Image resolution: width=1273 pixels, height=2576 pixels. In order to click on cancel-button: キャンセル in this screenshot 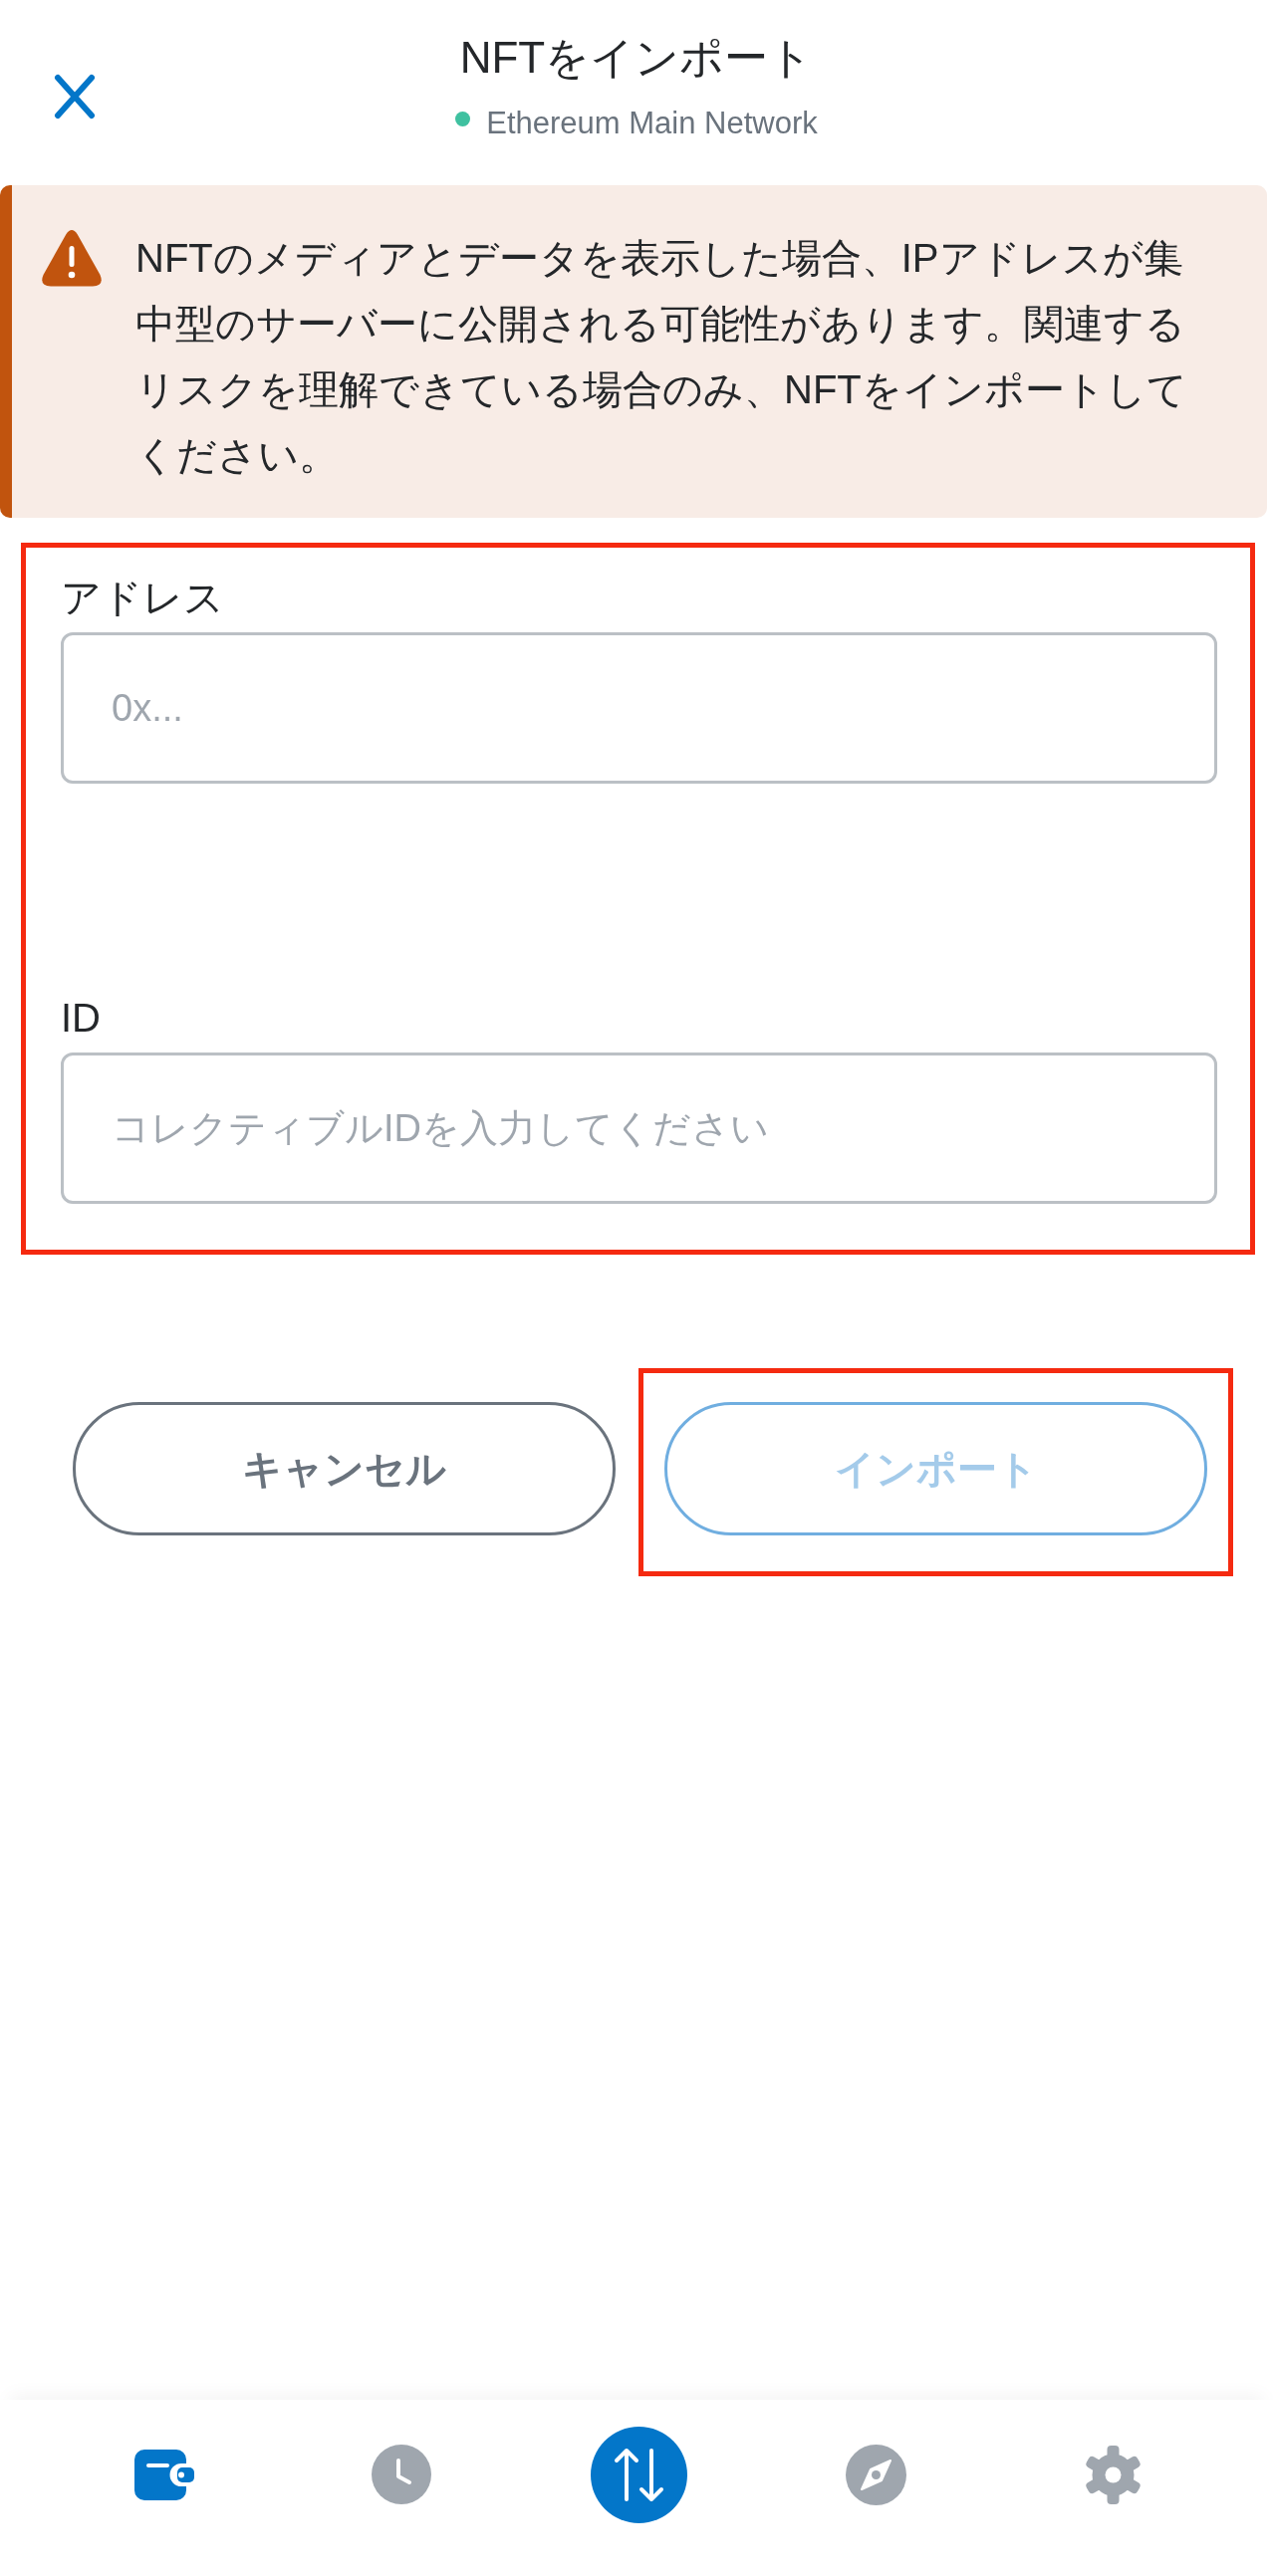, I will do `click(344, 1468)`.